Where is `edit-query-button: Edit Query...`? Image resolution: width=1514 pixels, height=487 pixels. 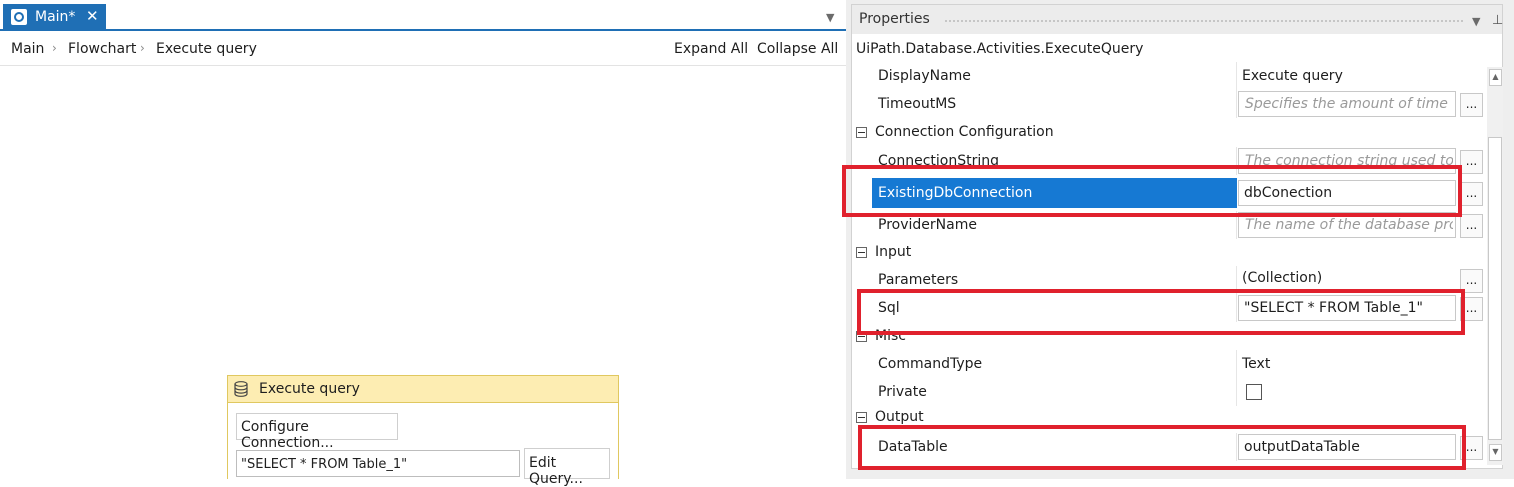 edit-query-button: Edit Query... is located at coordinates (567, 467).